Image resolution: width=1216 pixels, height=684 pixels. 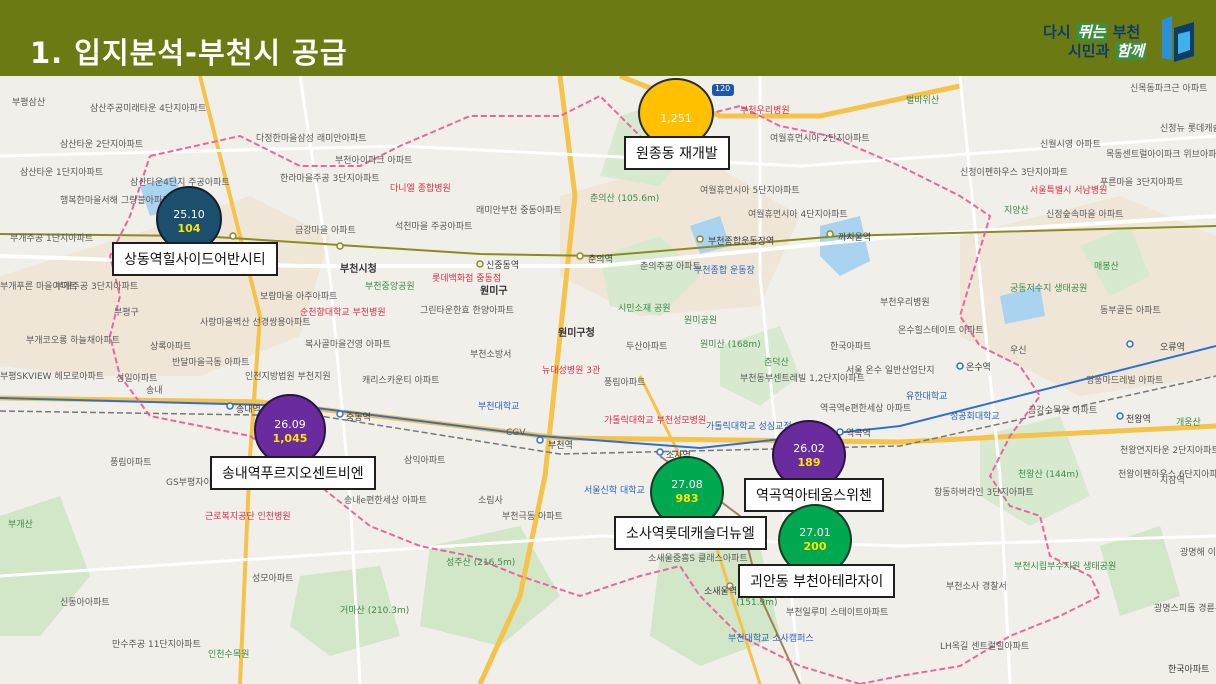 I want to click on map-place-label: 부천대학교, so click(x=499, y=407).